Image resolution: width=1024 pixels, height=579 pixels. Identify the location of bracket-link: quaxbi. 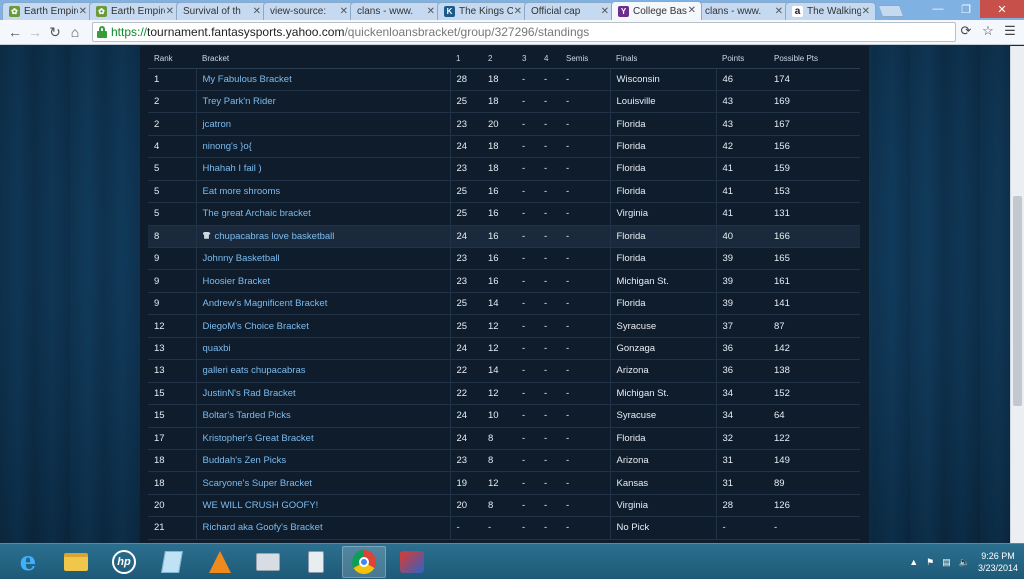
(323, 349).